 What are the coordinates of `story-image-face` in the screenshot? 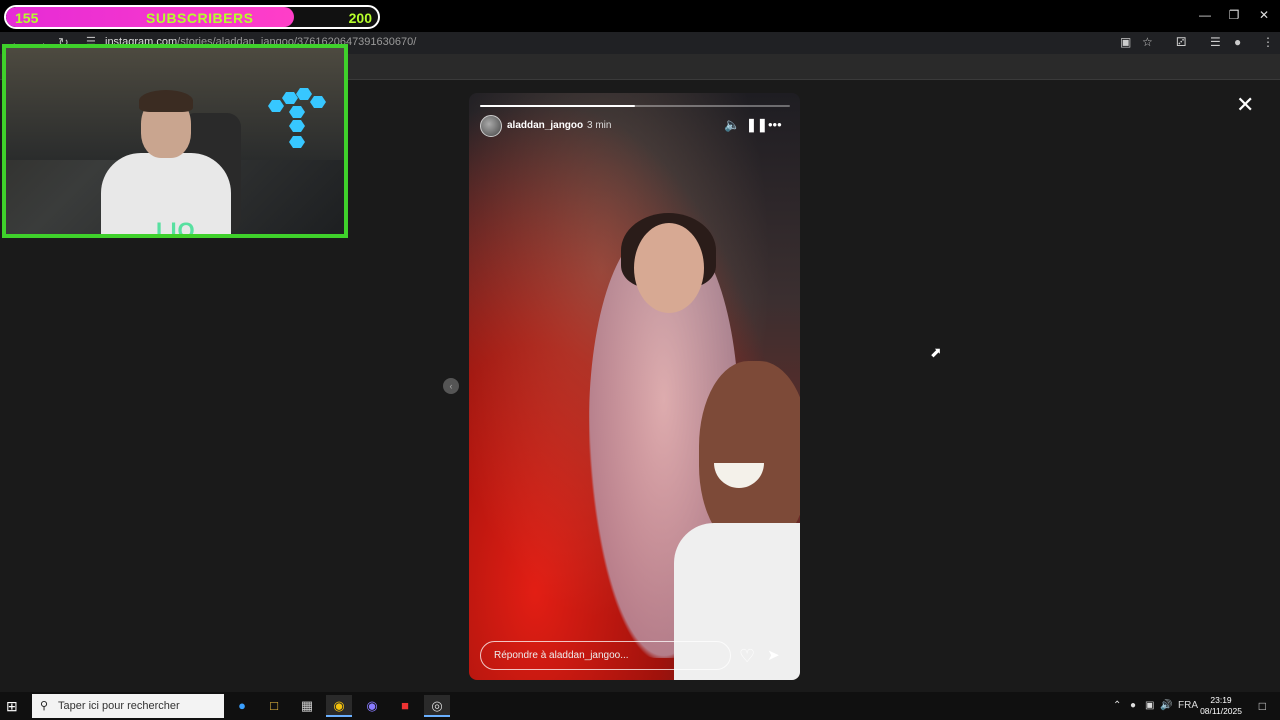 It's located at (669, 268).